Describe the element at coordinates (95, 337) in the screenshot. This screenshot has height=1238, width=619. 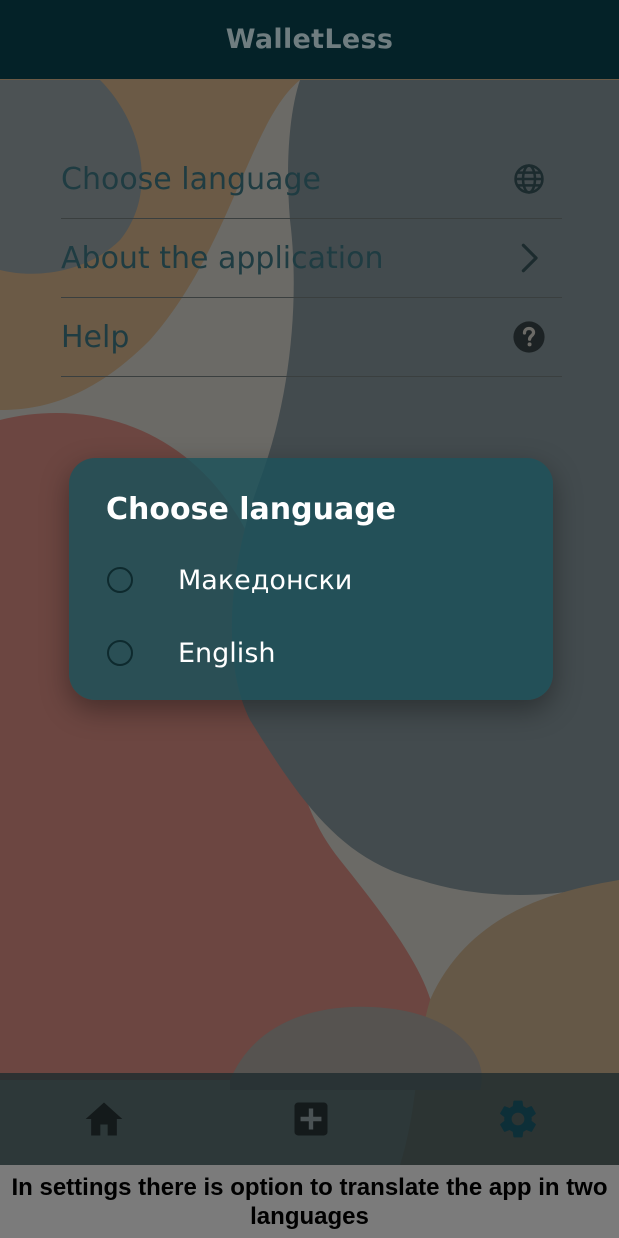
I see `settings-item-label: Help` at that location.